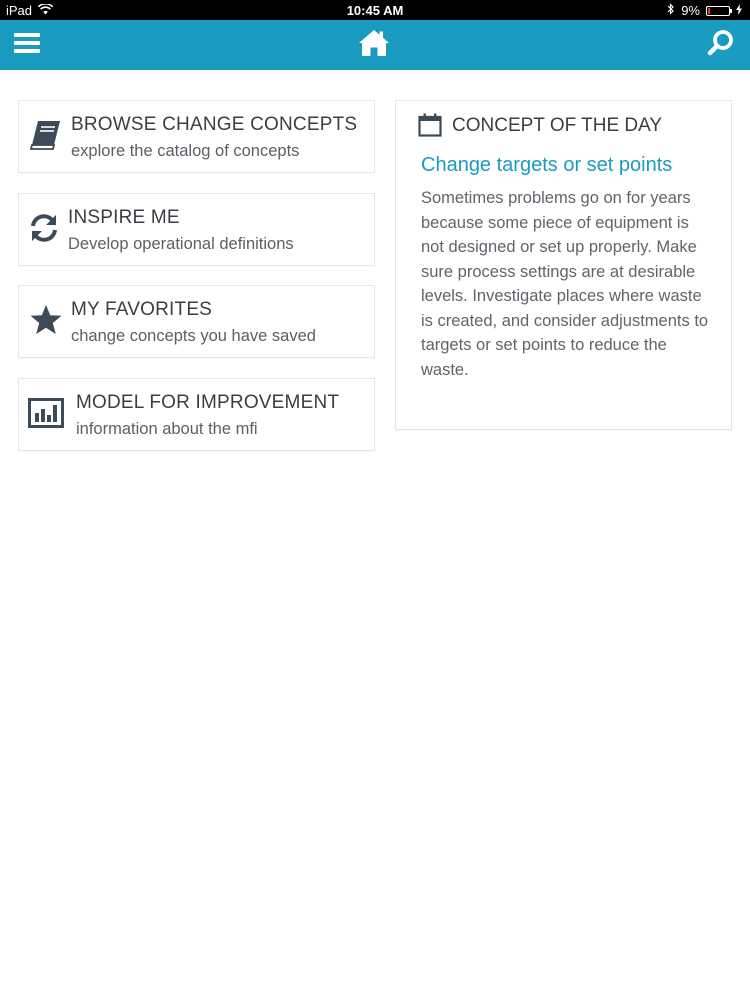 This screenshot has height=1000, width=750. What do you see at coordinates (142, 309) in the screenshot?
I see `menu-item-title: MY FAVORITES` at bounding box center [142, 309].